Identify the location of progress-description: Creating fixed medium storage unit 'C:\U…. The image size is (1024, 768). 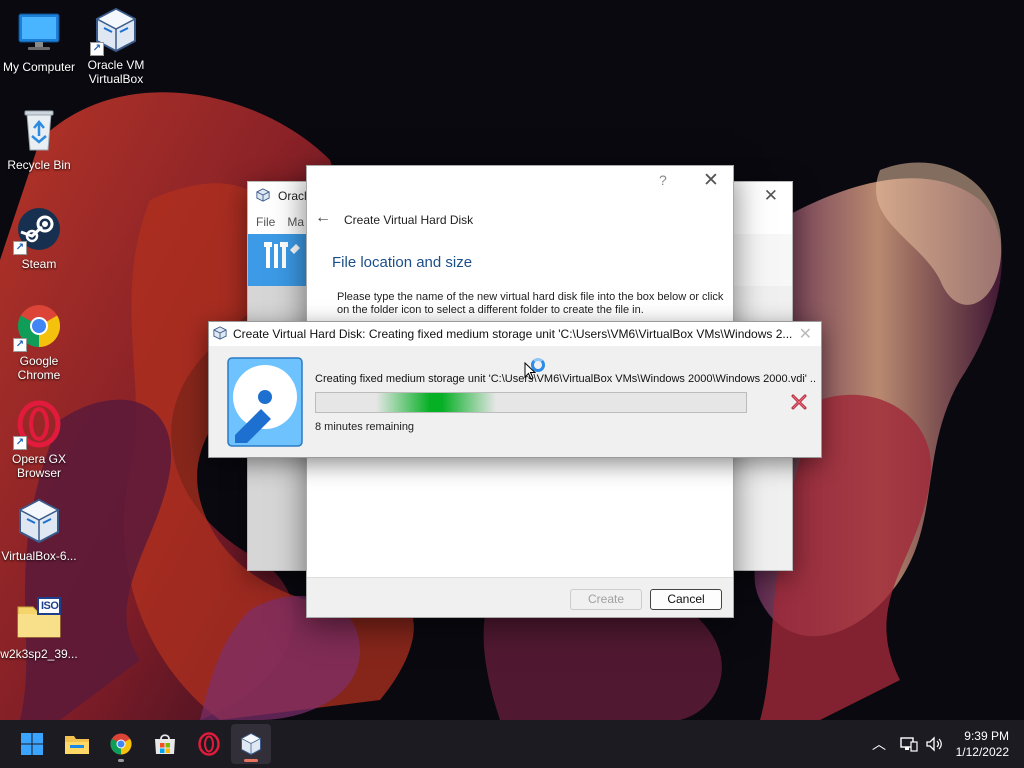
(565, 379).